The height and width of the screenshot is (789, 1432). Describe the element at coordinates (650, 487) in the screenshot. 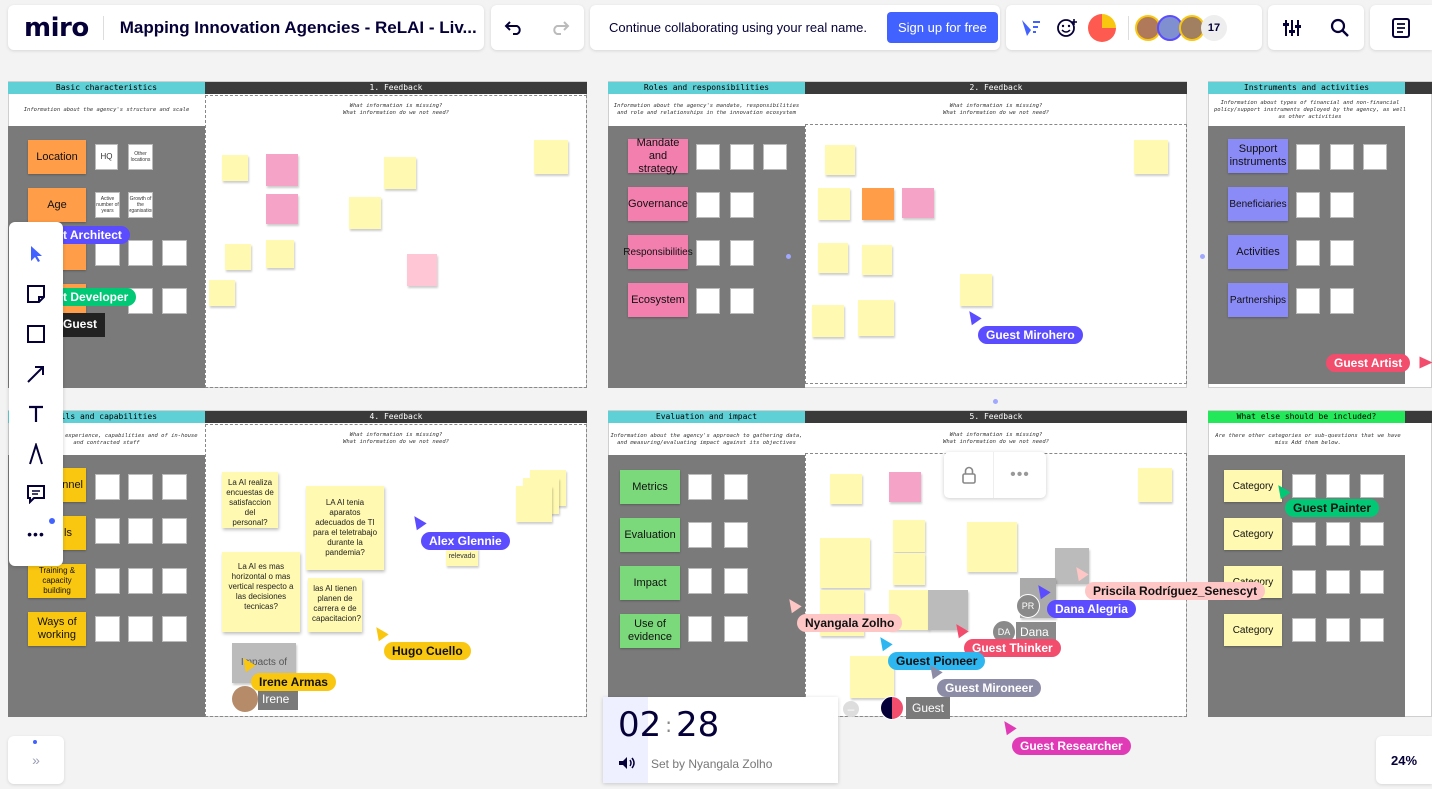

I see `label-metrics: Metrics` at that location.